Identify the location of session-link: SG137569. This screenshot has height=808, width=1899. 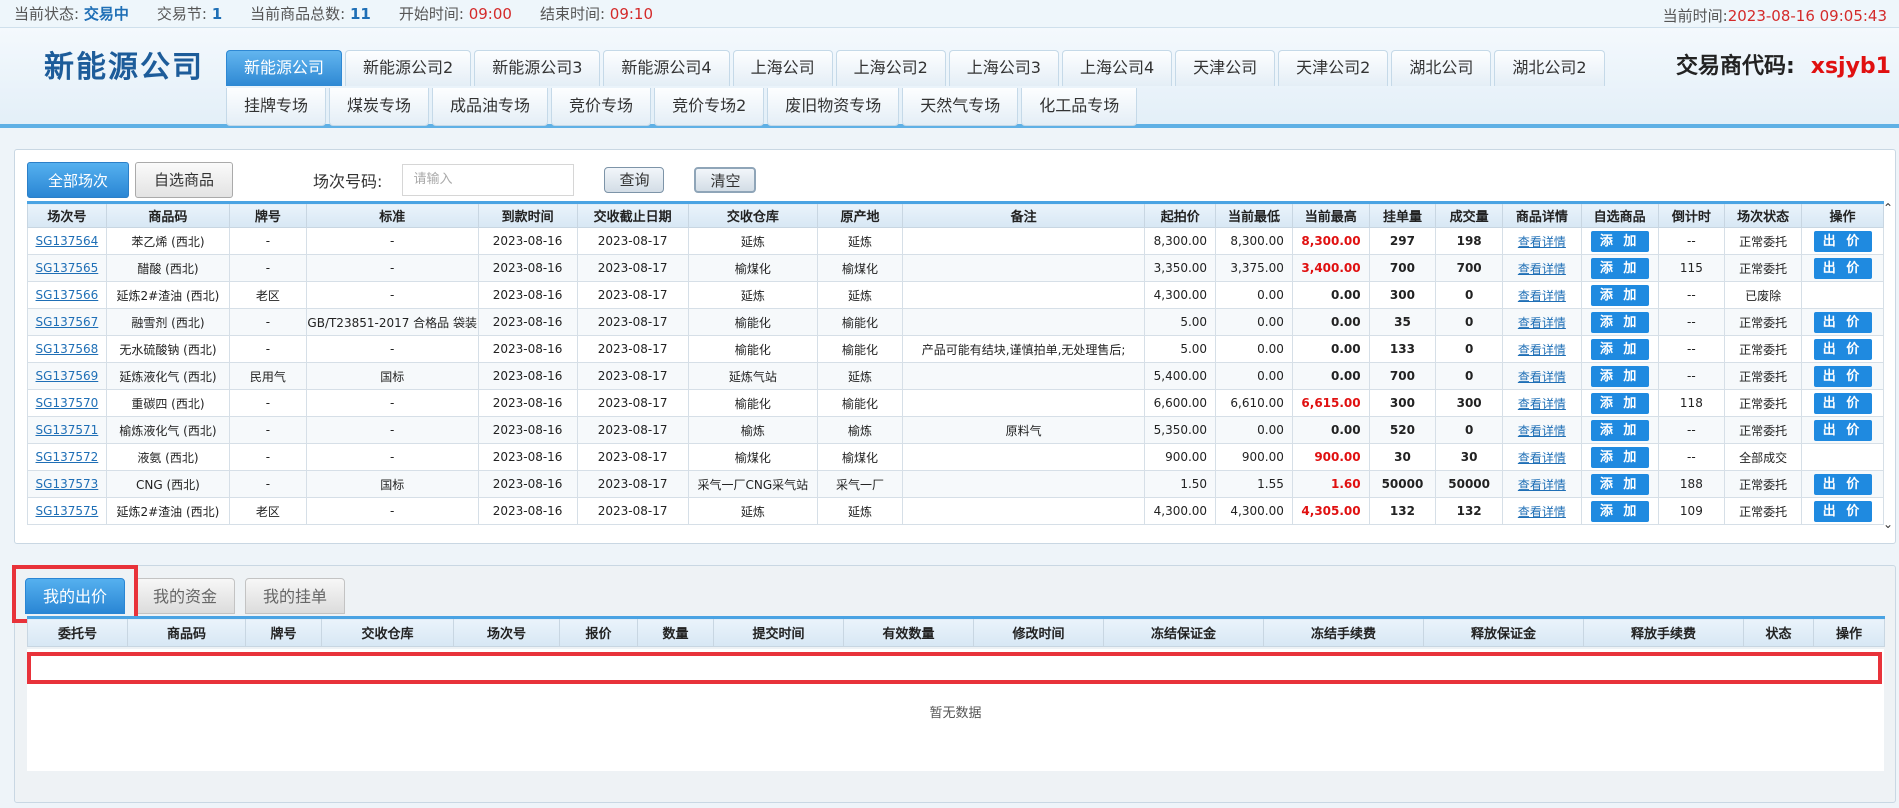
(67, 376).